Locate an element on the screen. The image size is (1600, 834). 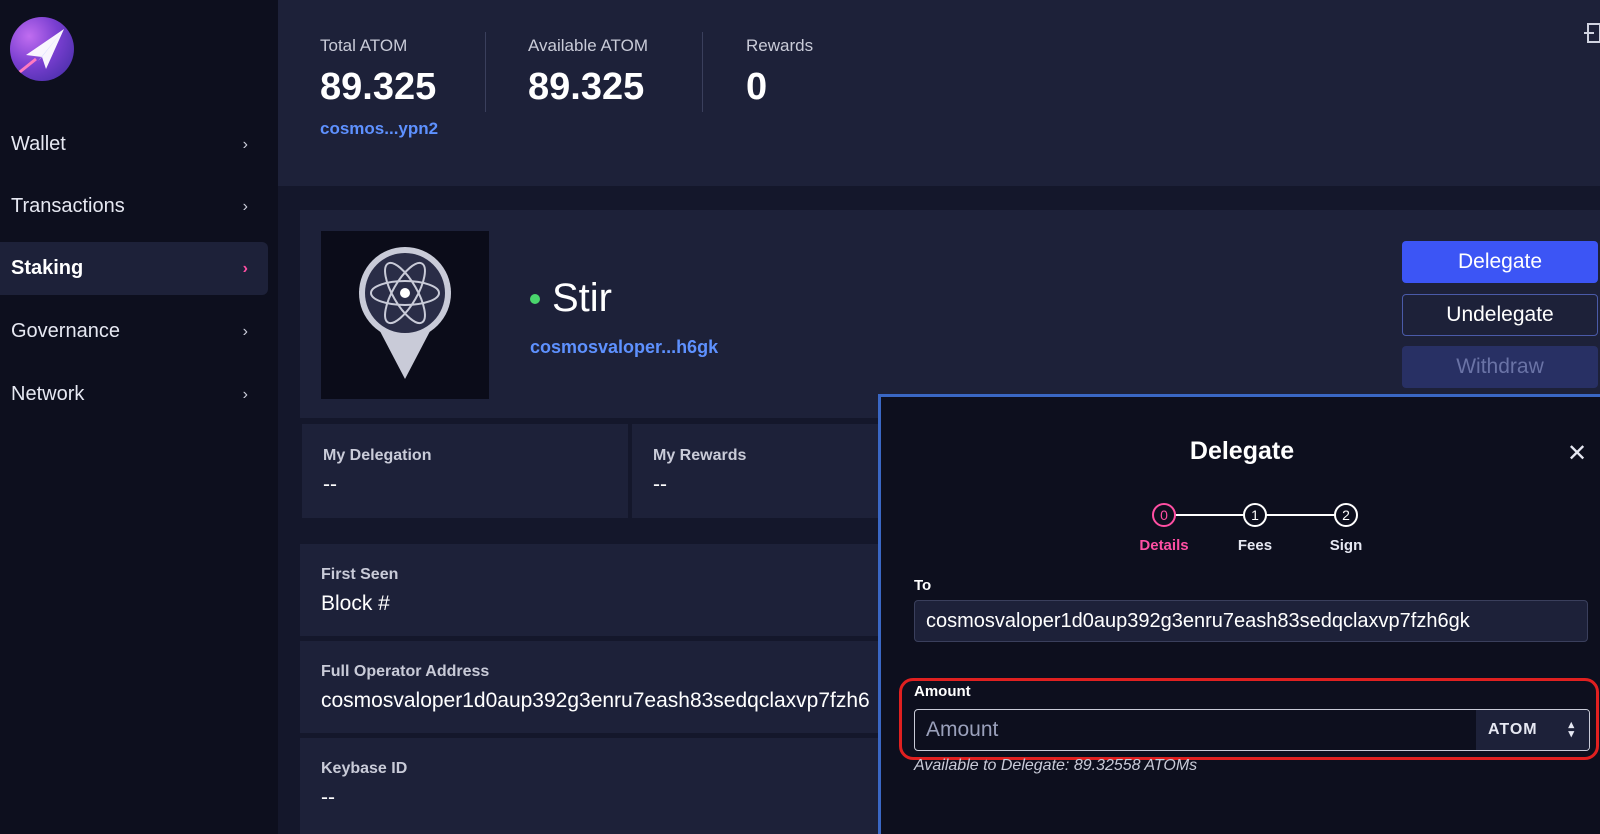
first-seen-row: First Seen Block # is located at coordinates (589, 590).